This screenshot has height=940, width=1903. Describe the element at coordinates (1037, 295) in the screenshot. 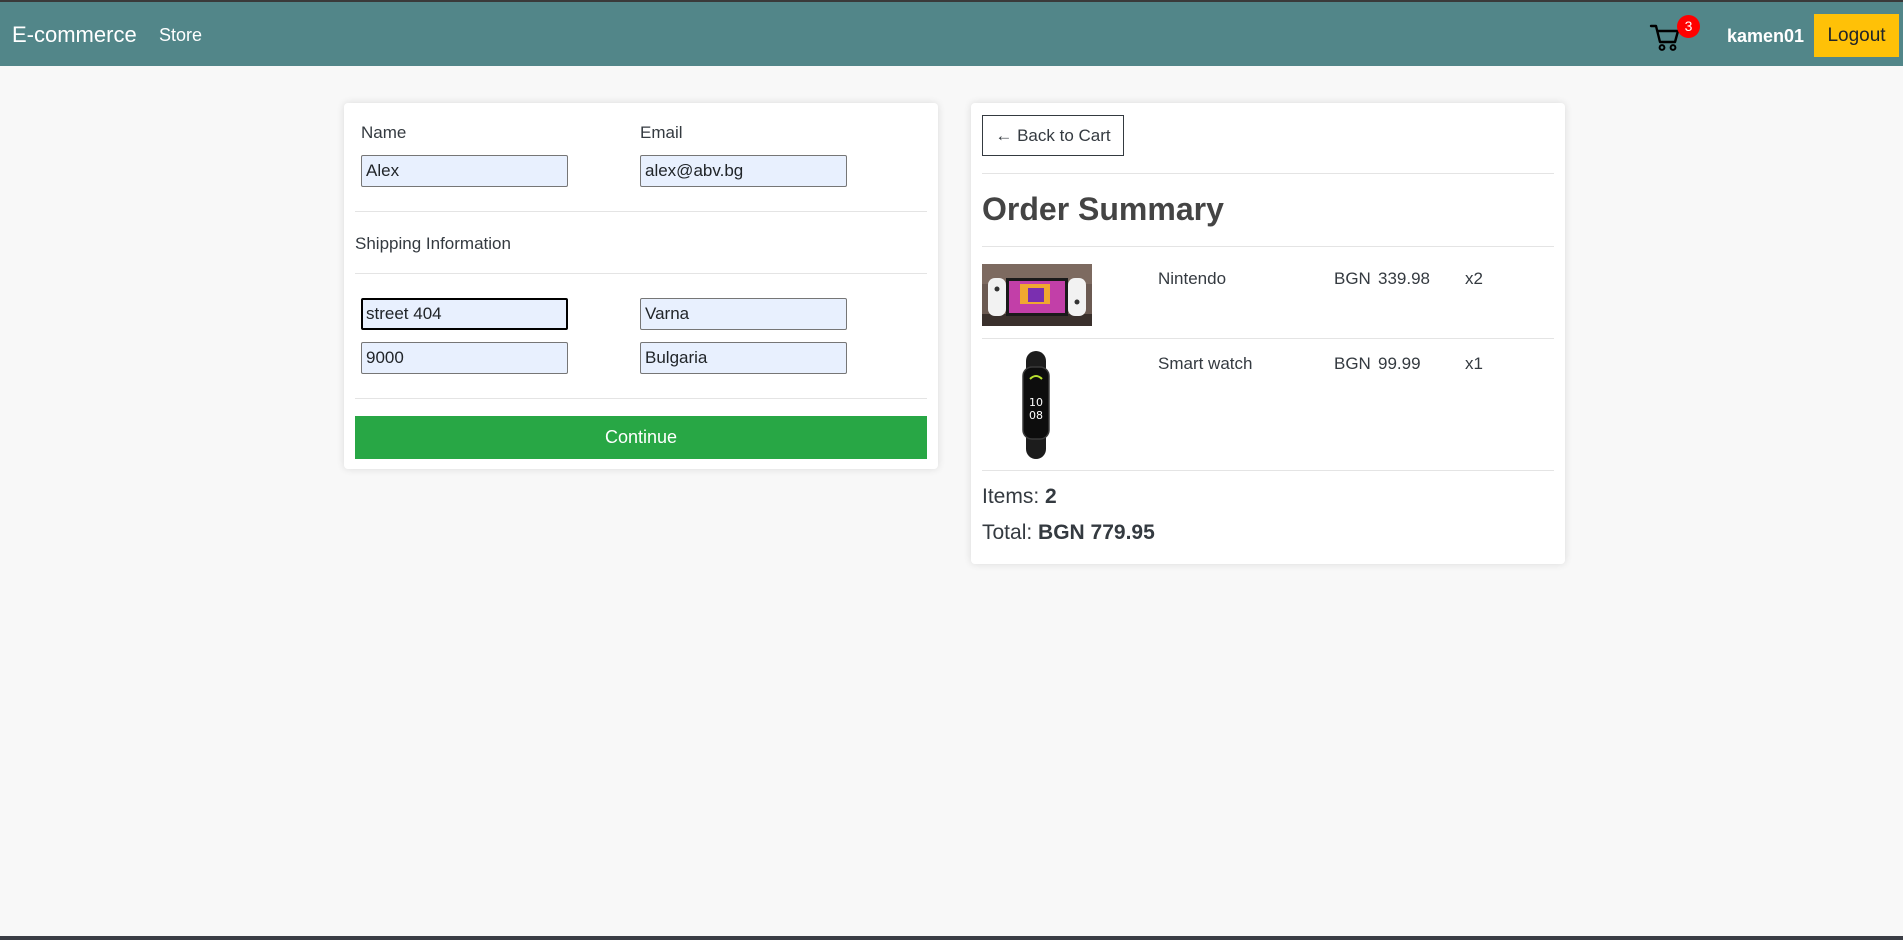

I see `nintendo-switch-image` at that location.